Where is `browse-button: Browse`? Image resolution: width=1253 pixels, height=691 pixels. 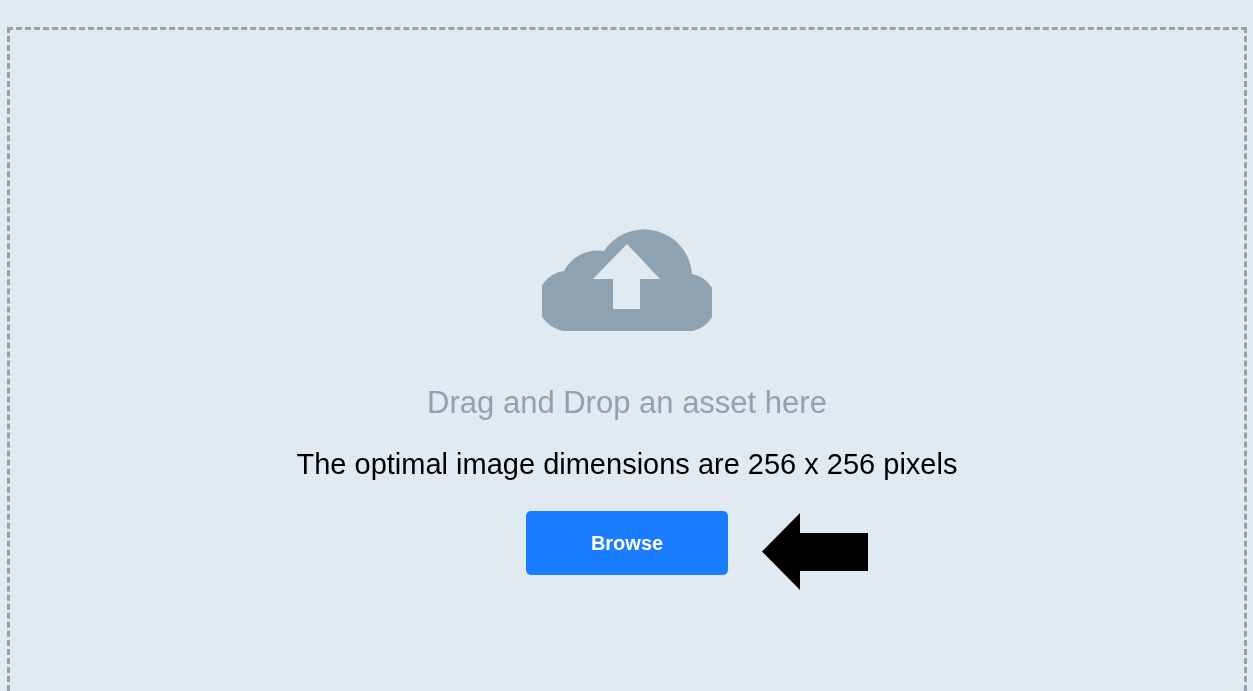 browse-button: Browse is located at coordinates (627, 543).